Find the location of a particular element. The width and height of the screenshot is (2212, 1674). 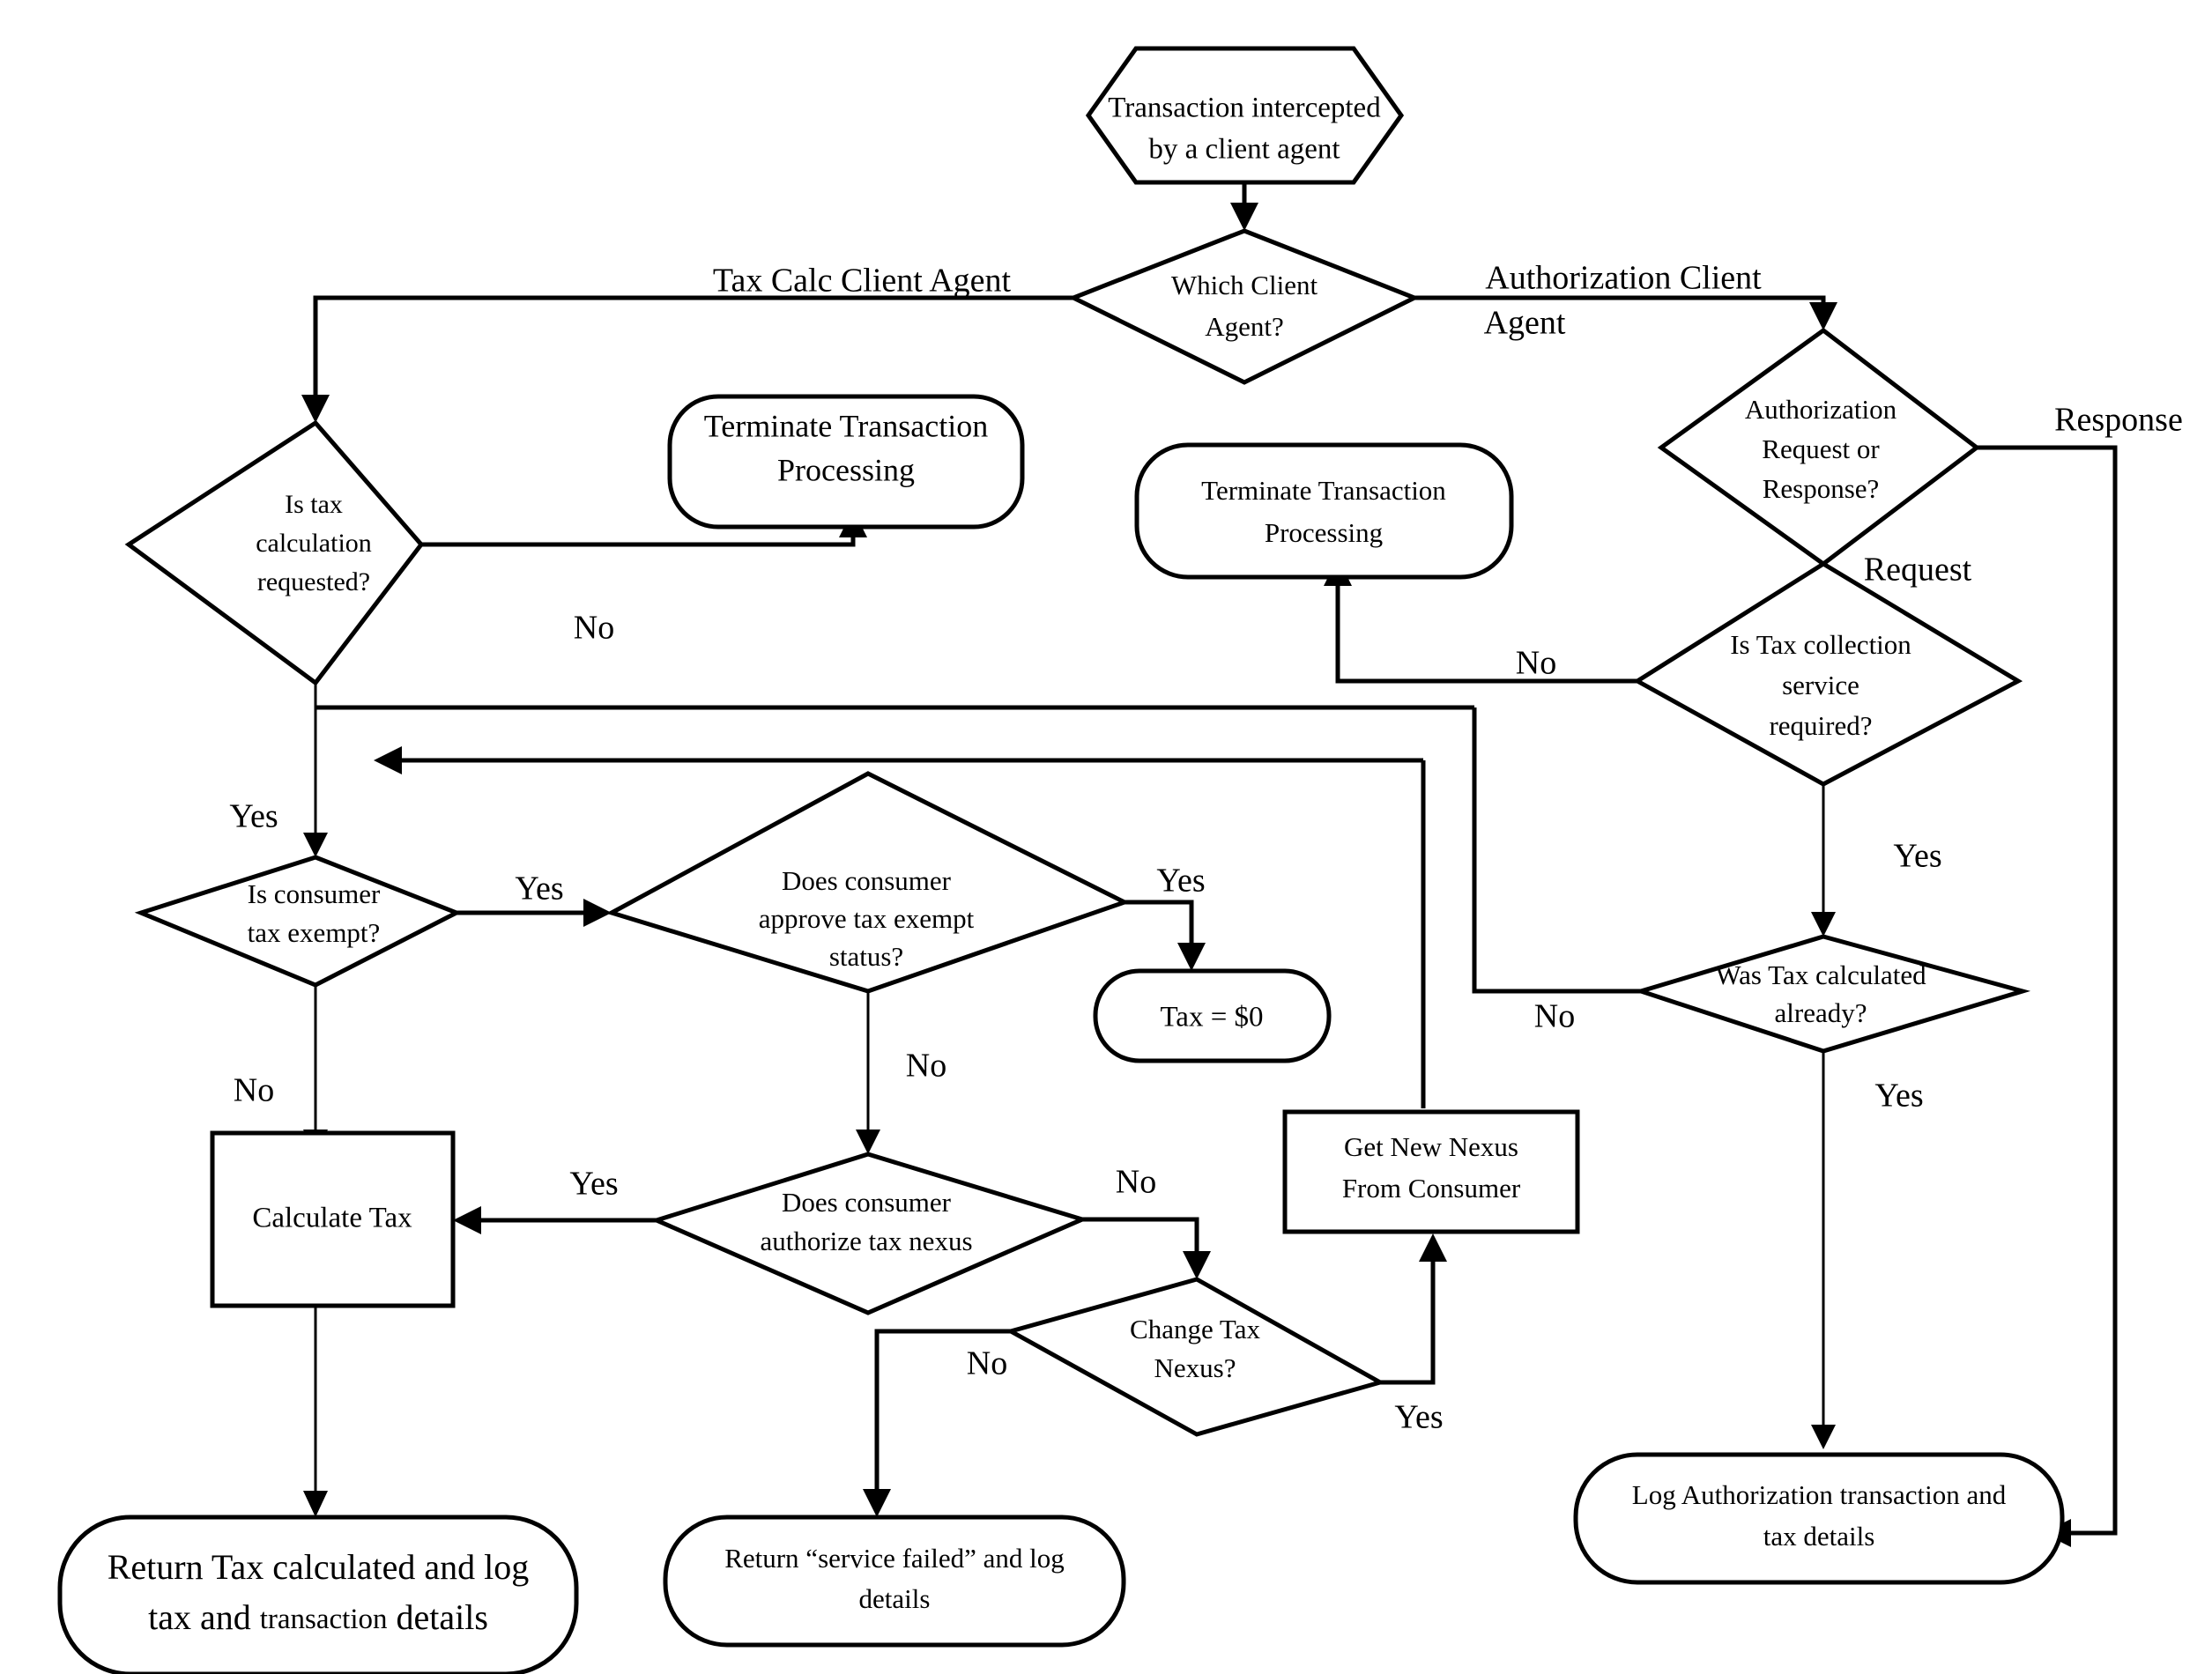

node-log-auth-line2: tax details is located at coordinates (1819, 1536).